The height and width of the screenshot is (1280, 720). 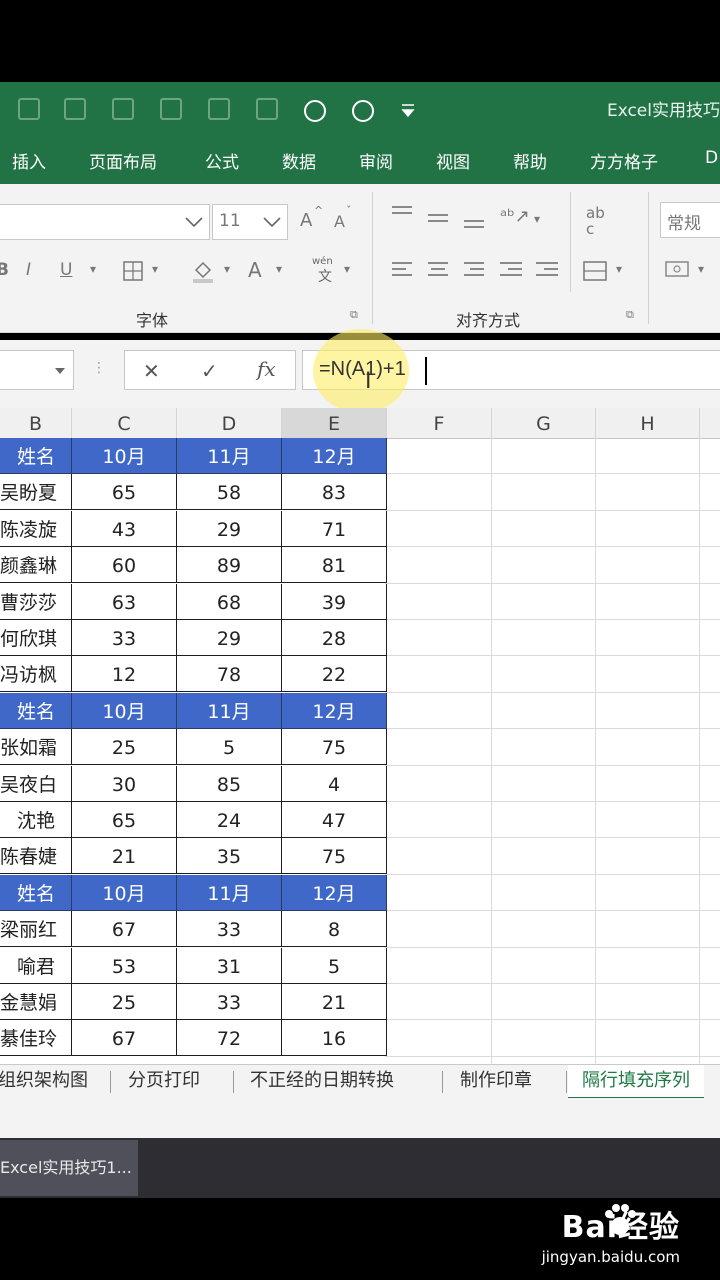 I want to click on column-header-g: G, so click(x=544, y=423).